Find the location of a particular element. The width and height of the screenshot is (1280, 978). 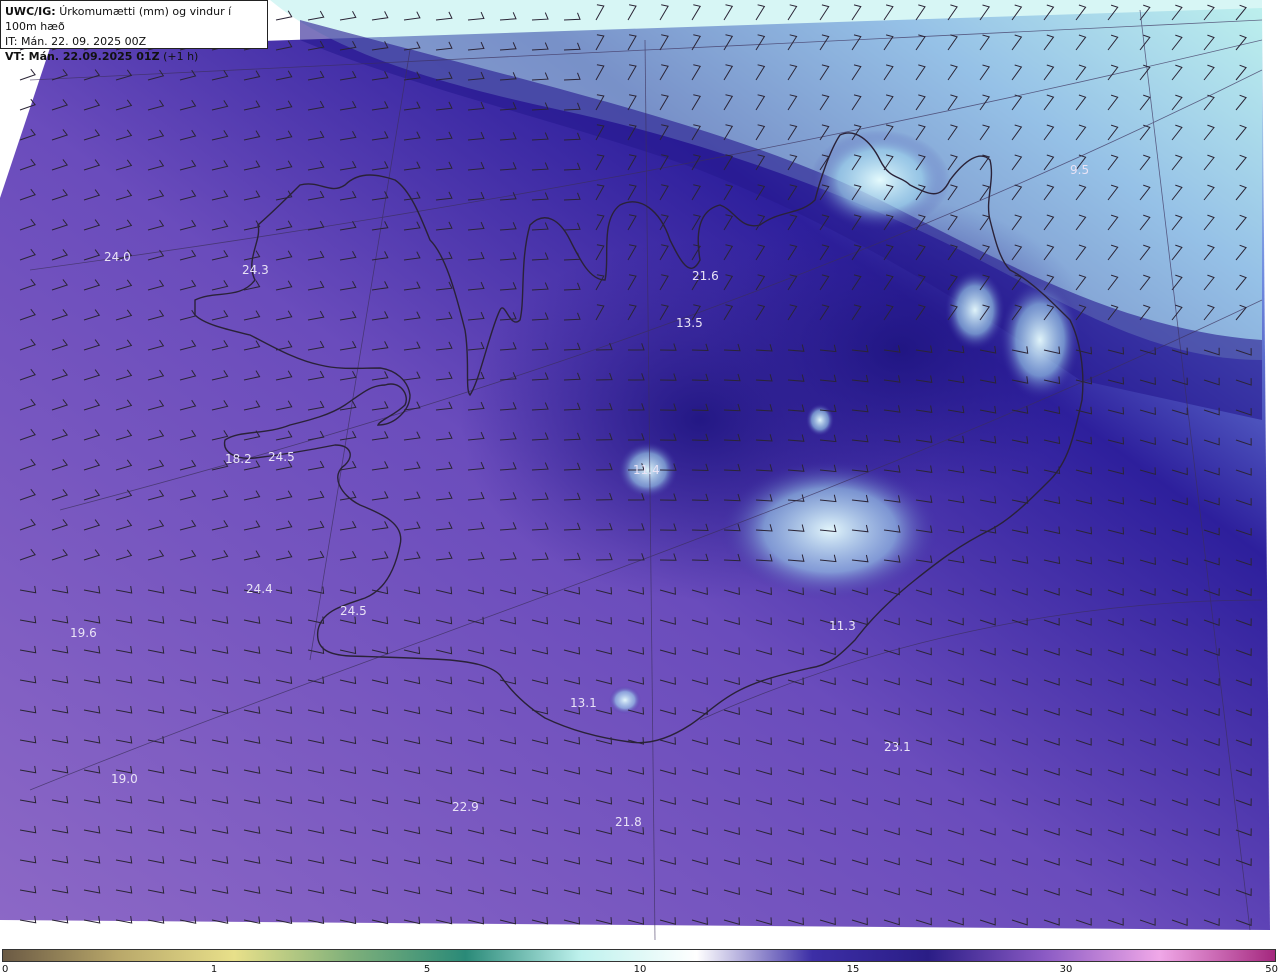

model-name: UWC/IG: is located at coordinates (30, 11).